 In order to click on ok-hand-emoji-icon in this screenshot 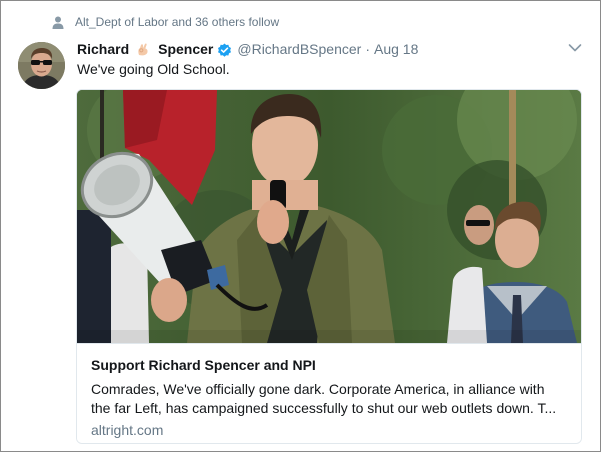, I will do `click(143, 49)`.